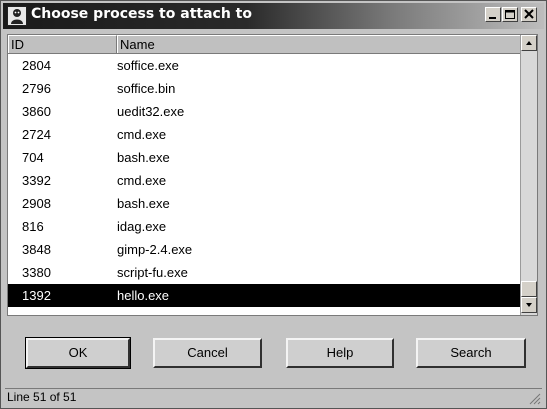  What do you see at coordinates (528, 175) in the screenshot?
I see `vertical-scrollbar` at bounding box center [528, 175].